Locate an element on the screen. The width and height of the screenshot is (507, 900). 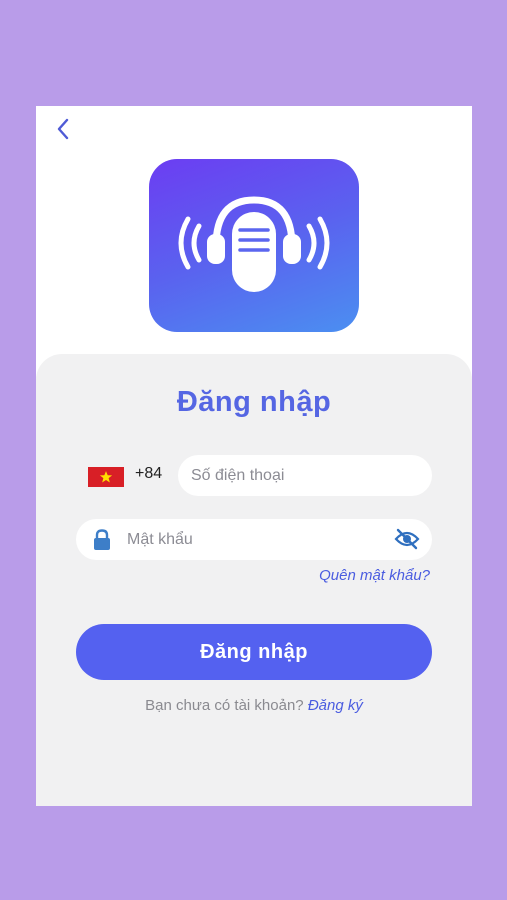
chevron-left-icon is located at coordinates (63, 129).